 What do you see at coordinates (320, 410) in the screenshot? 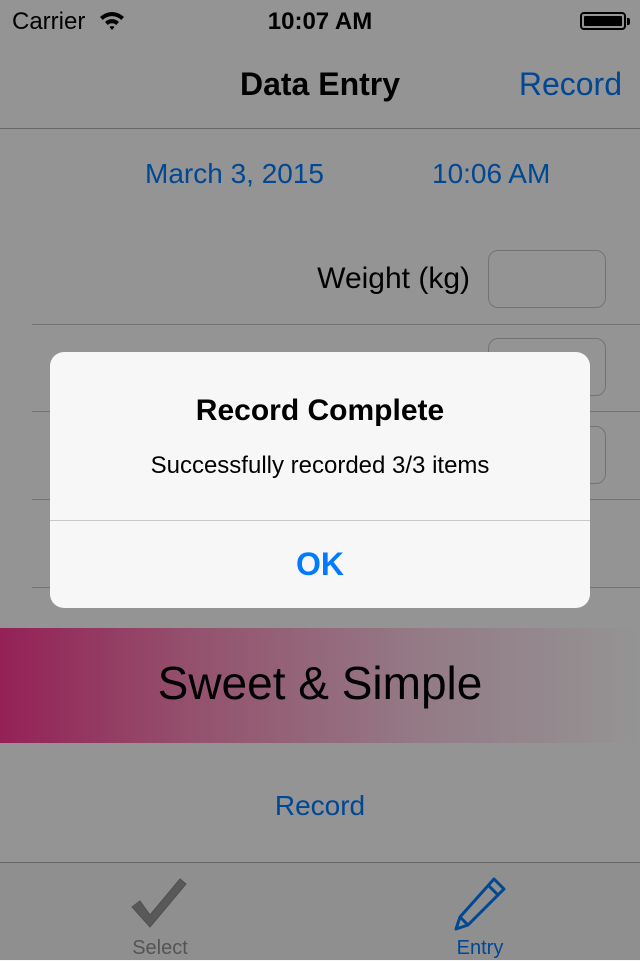
I see `alert-title: Record Complete` at bounding box center [320, 410].